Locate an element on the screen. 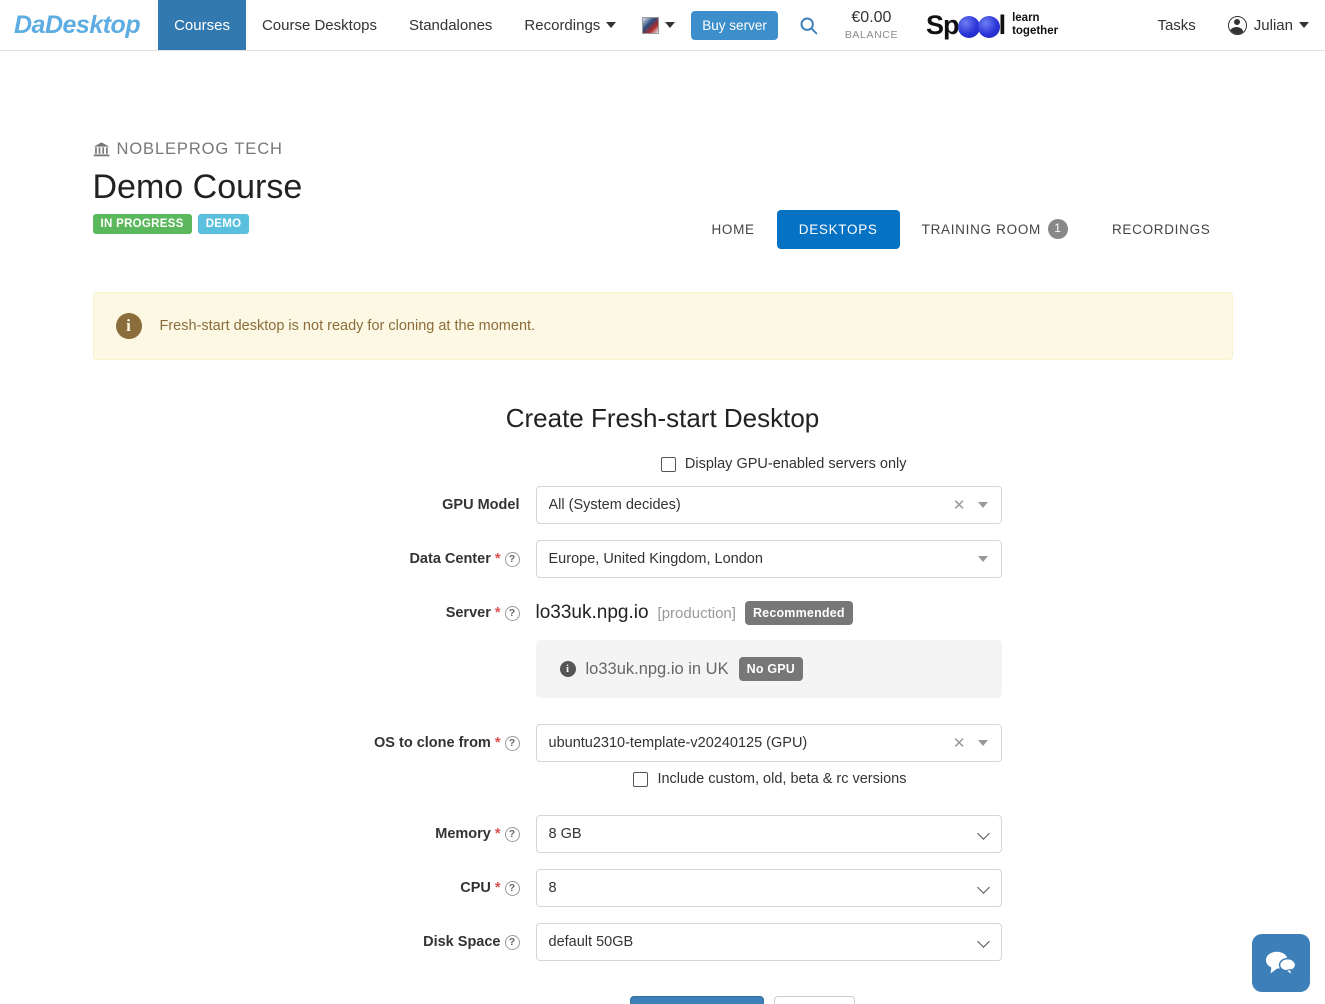 The image size is (1325, 1004). server-info-box: i lo33uk.npg.io in UK No GPU is located at coordinates (768, 669).